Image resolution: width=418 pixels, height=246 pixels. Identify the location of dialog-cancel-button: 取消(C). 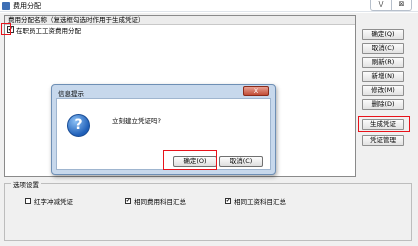
(241, 161).